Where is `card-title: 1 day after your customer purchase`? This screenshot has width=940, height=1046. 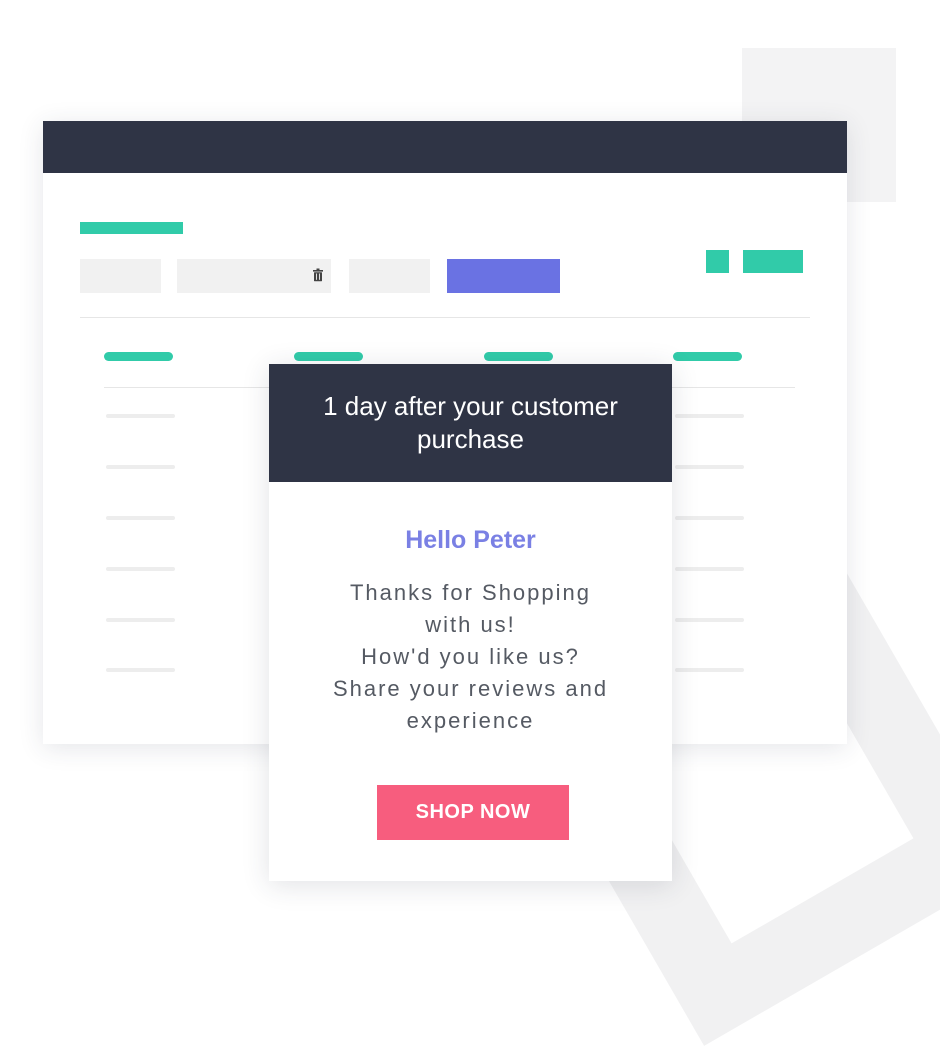
card-title: 1 day after your customer purchase is located at coordinates (470, 422).